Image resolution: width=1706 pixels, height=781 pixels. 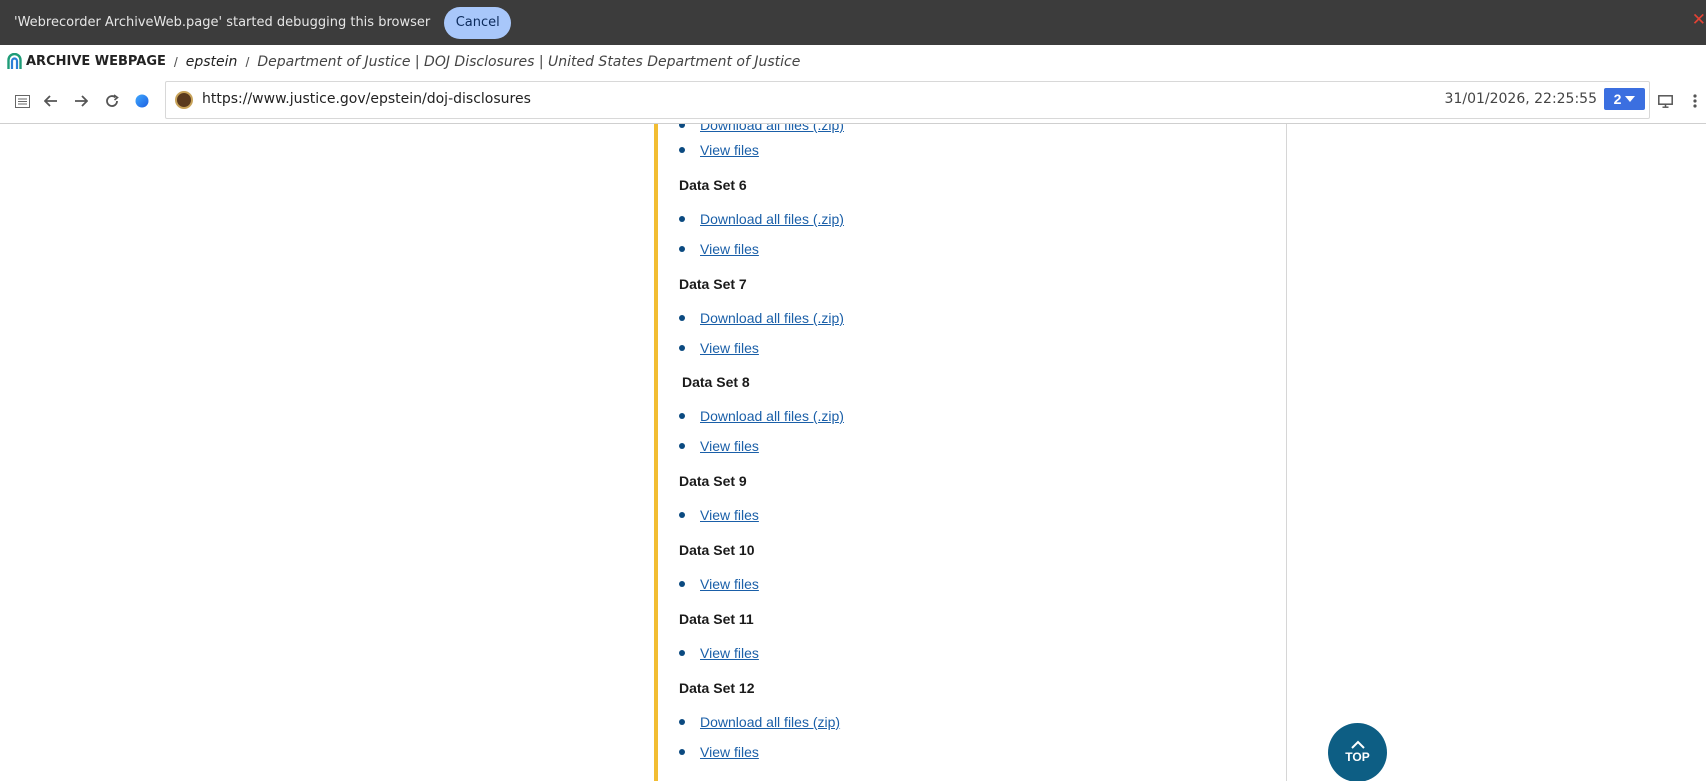 What do you see at coordinates (96, 61) in the screenshot?
I see `archive-app-title: ARCHIVE WEBPAGE` at bounding box center [96, 61].